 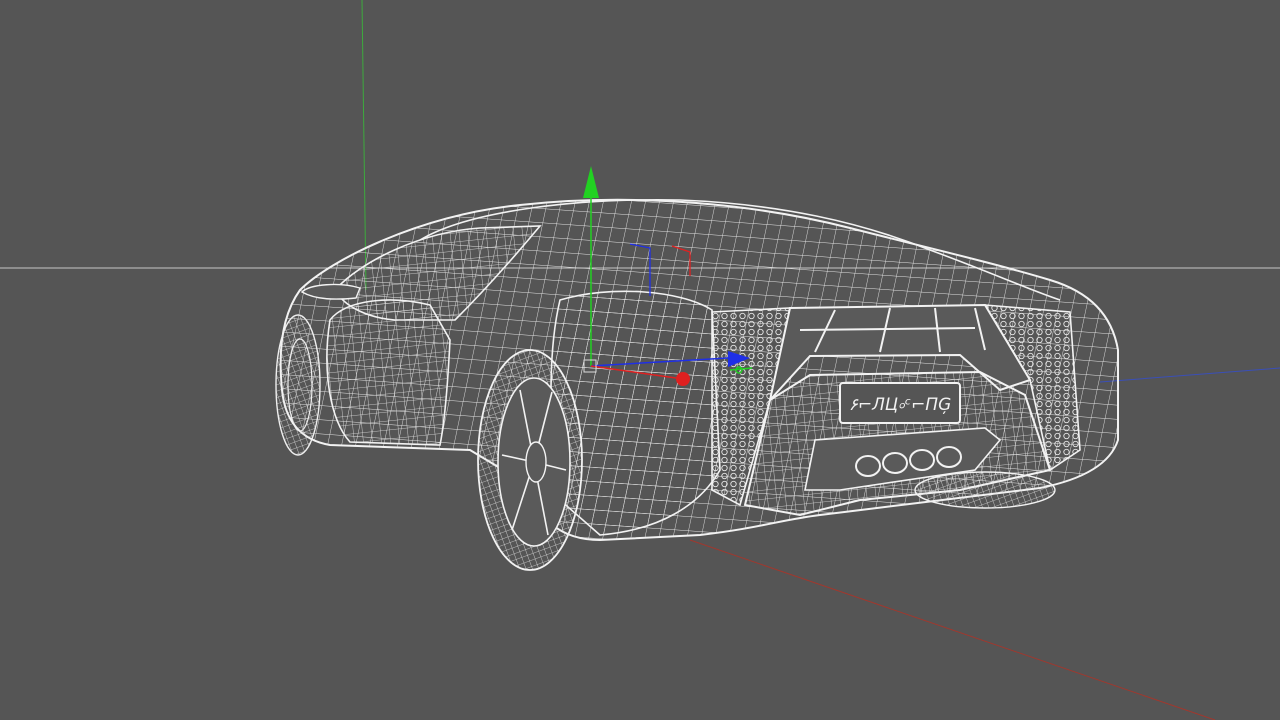 What do you see at coordinates (1189, 375) in the screenshot?
I see `world-z-axis` at bounding box center [1189, 375].